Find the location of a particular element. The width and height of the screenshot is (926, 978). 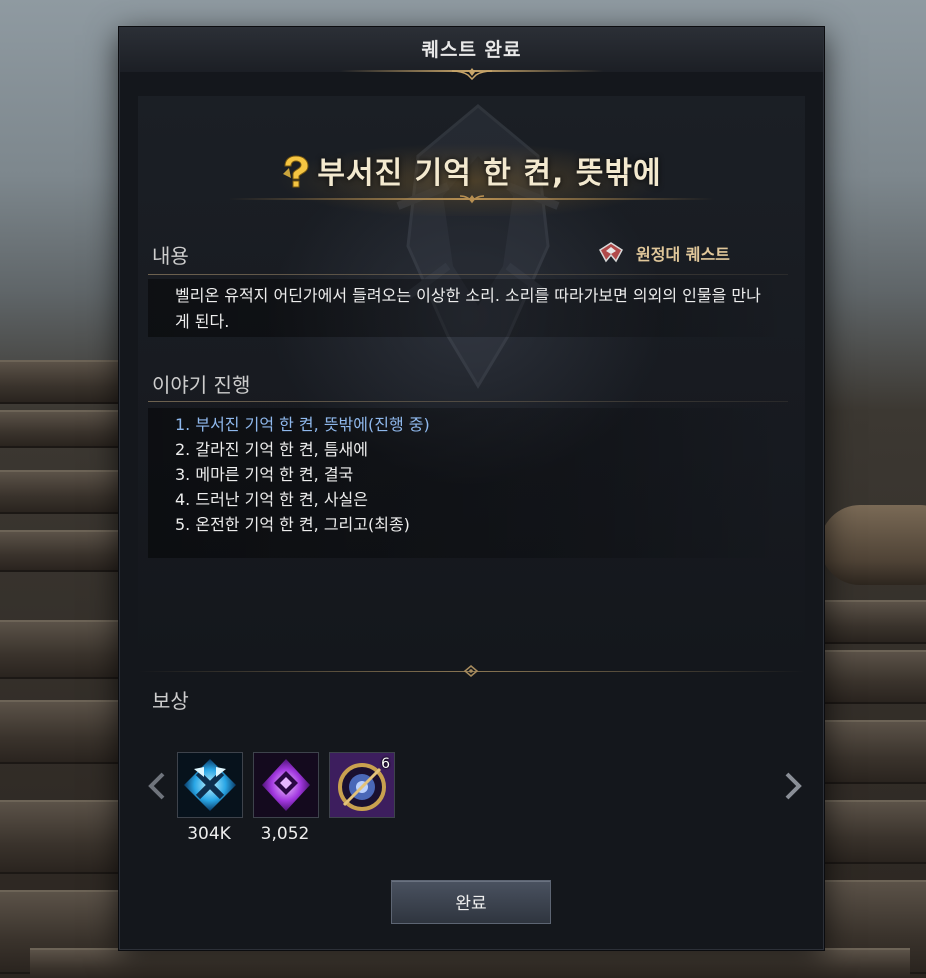

banner-ornament-icon is located at coordinates (472, 199).